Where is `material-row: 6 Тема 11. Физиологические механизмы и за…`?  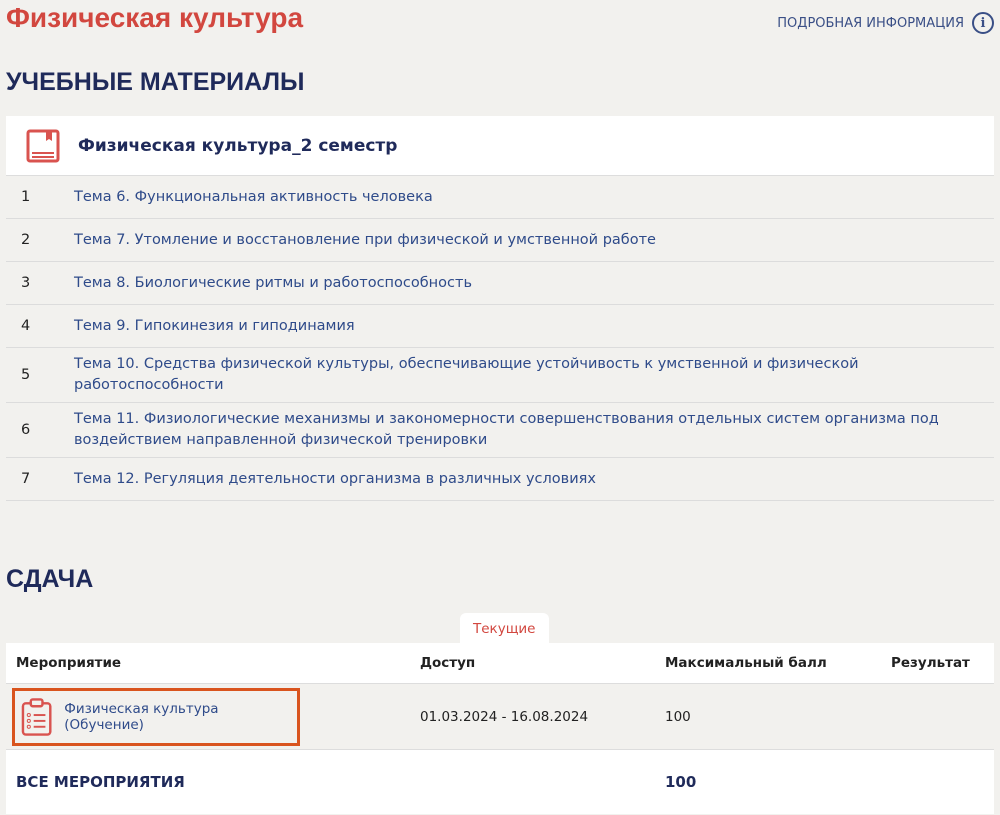
material-row: 6 Тема 11. Физиологические механизмы и за… is located at coordinates (500, 430).